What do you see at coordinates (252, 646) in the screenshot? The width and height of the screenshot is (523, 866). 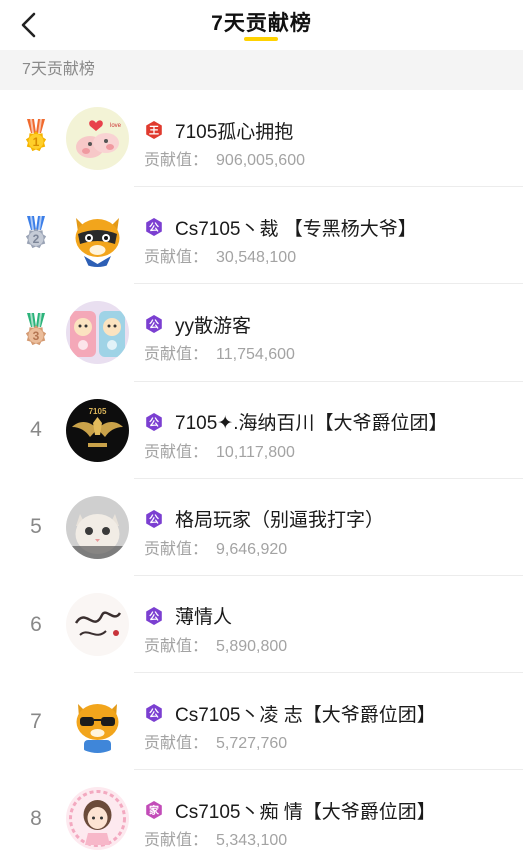 I see `contribution-value: 5,890,800` at bounding box center [252, 646].